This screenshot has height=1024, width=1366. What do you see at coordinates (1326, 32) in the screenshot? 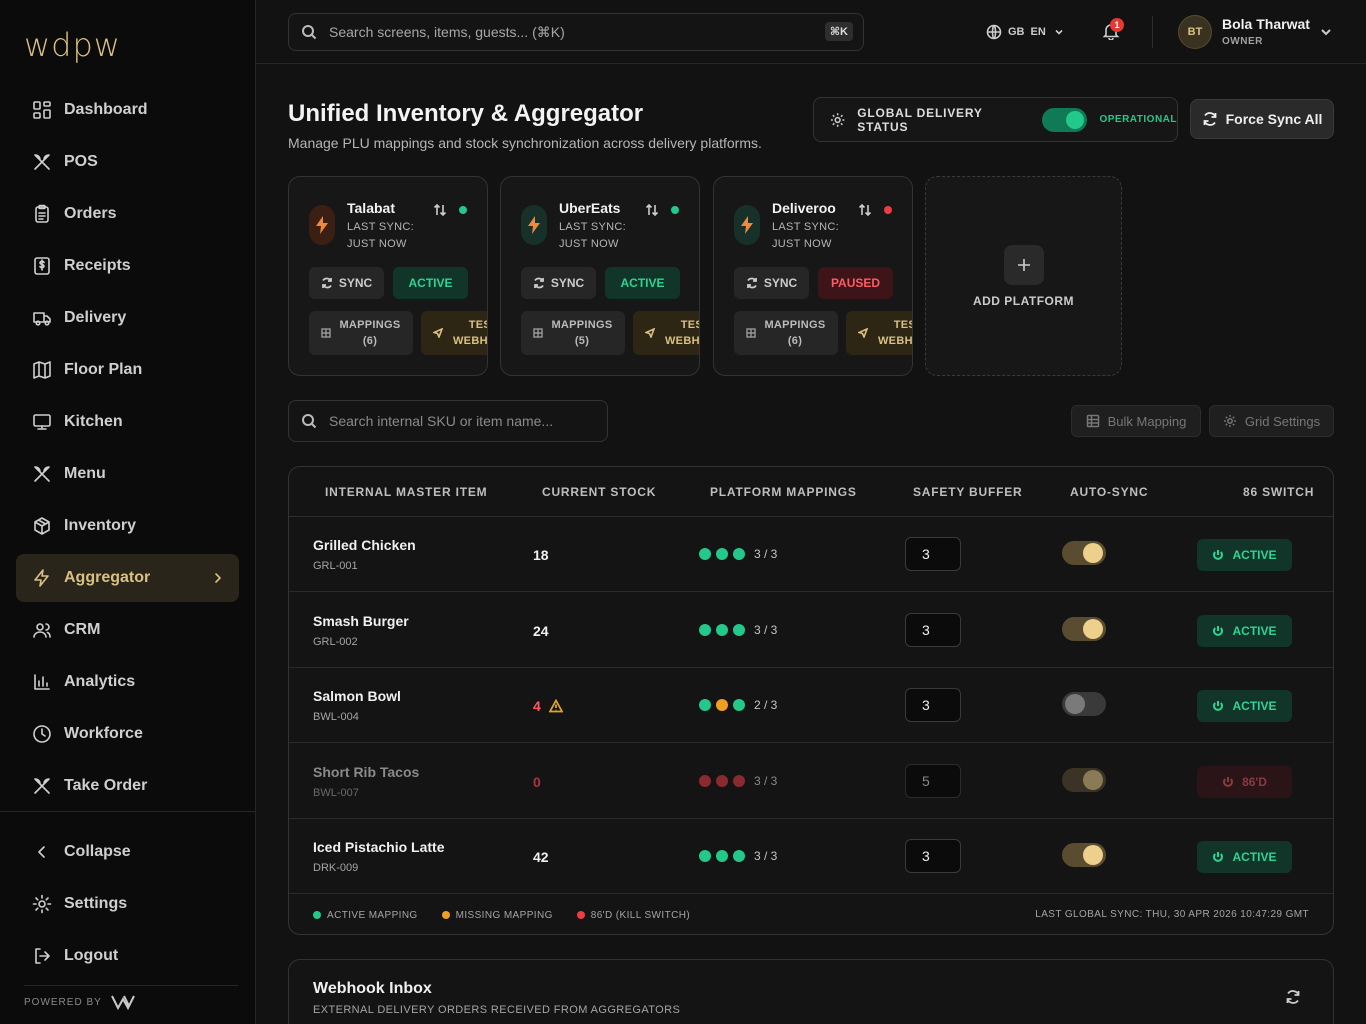
I see `chevron-down-icon` at bounding box center [1326, 32].